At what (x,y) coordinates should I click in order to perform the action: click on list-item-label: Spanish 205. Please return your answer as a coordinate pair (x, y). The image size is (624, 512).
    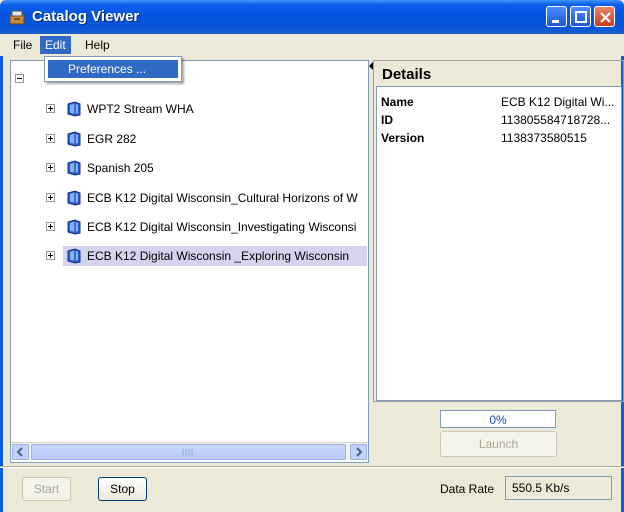
    Looking at the image, I should click on (120, 168).